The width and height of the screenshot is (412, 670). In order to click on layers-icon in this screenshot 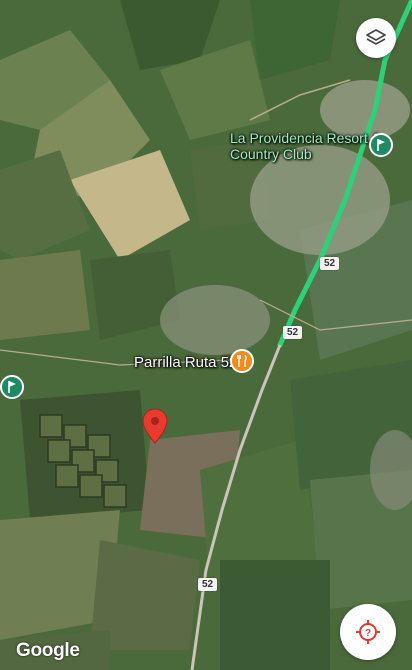, I will do `click(376, 37)`.